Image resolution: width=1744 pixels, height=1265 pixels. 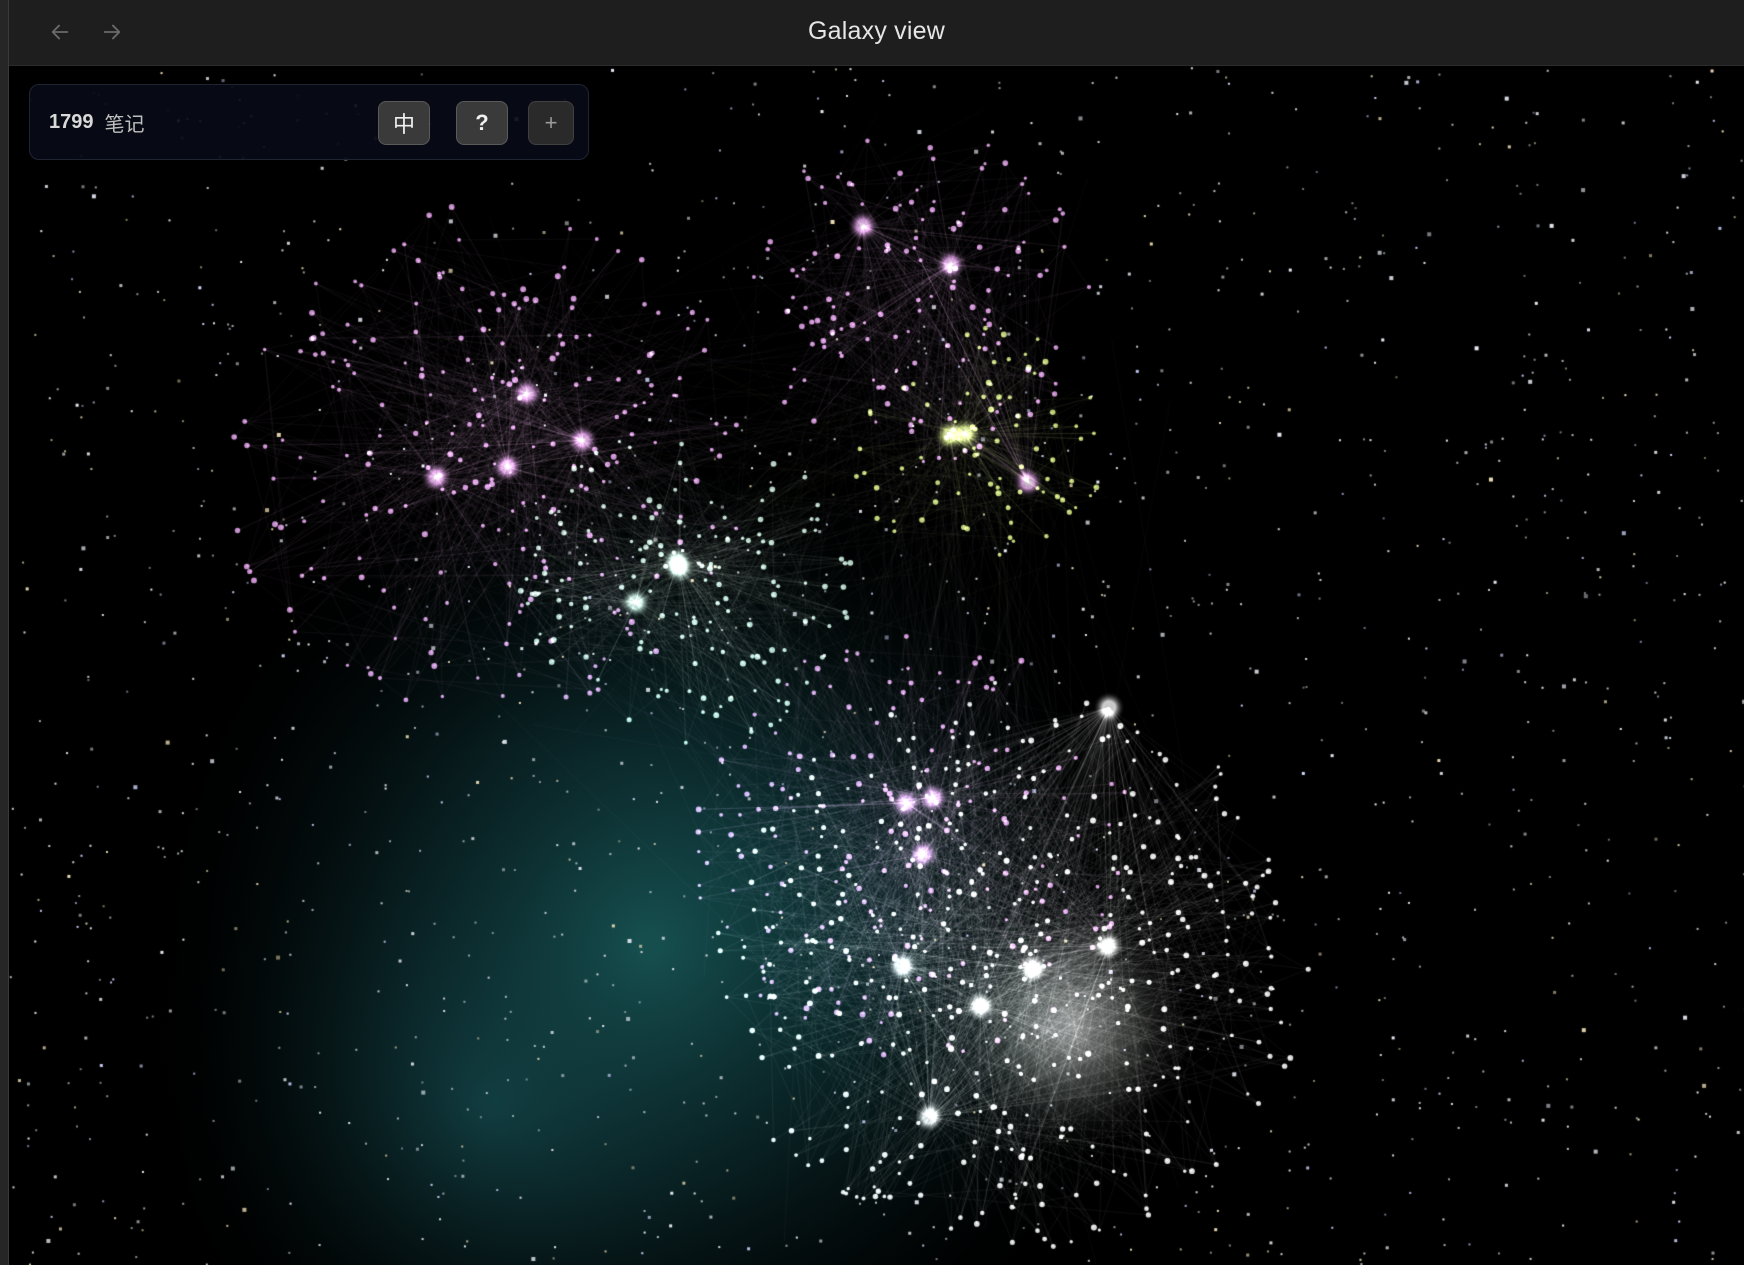 What do you see at coordinates (404, 123) in the screenshot?
I see `language-toggle-button: 中` at bounding box center [404, 123].